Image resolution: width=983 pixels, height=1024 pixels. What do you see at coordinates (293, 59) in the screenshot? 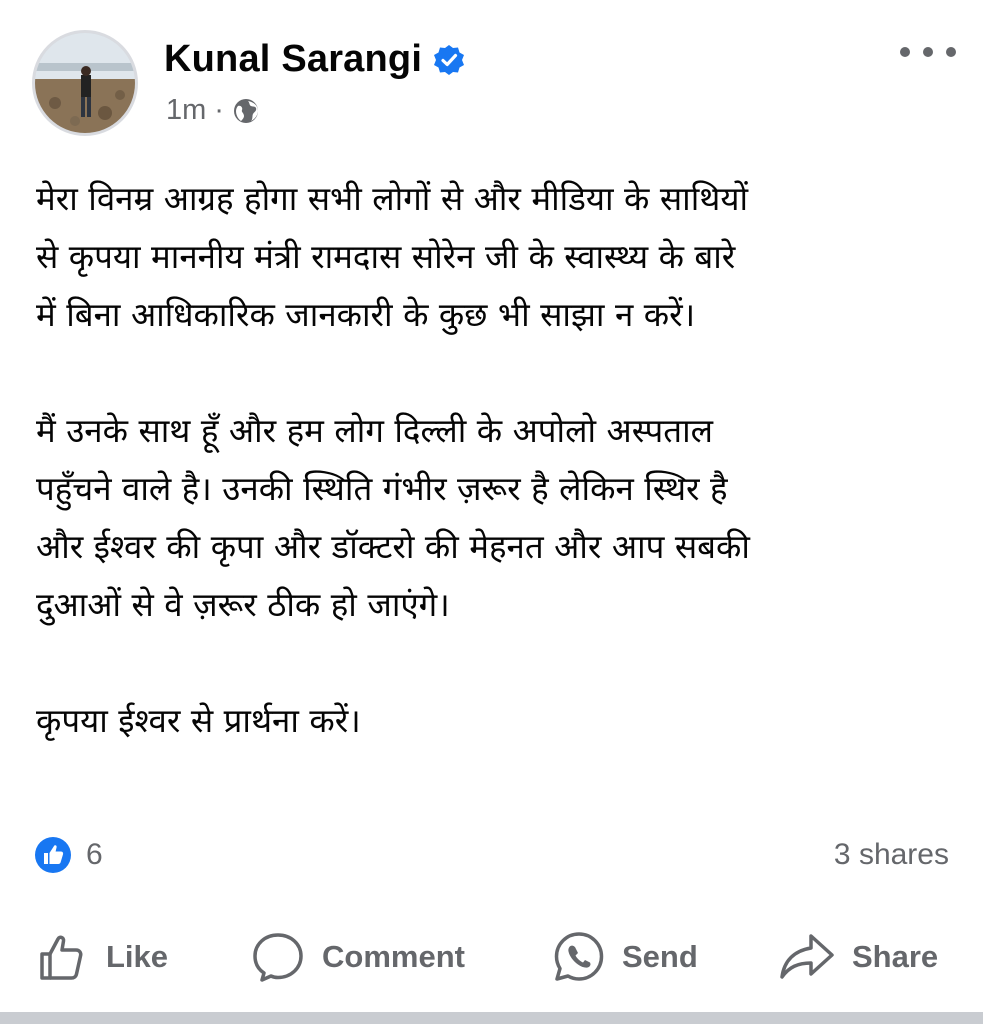
I see `author-name: Kunal Sarangi` at bounding box center [293, 59].